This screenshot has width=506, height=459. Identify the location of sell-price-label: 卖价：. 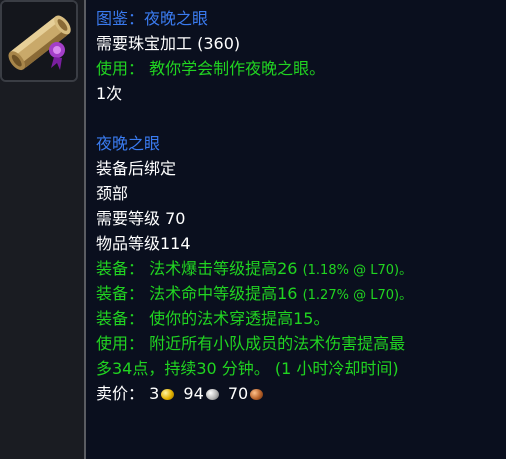
(120, 393).